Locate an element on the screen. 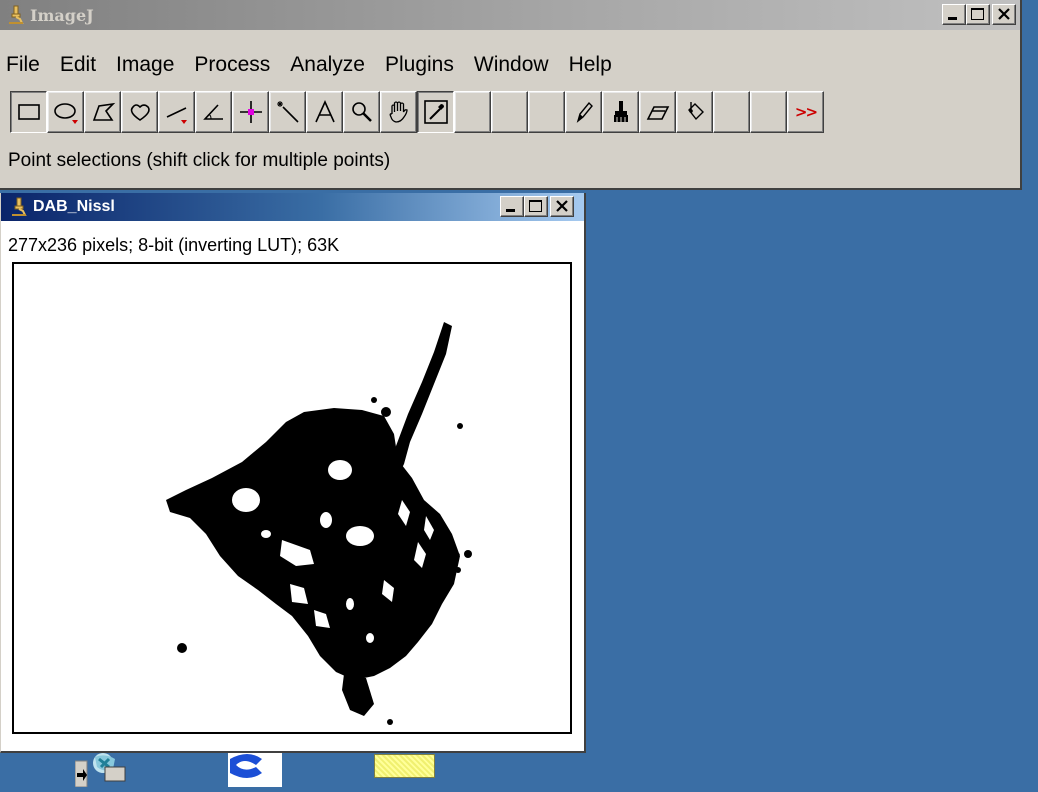  point-tool-icon is located at coordinates (250, 112).